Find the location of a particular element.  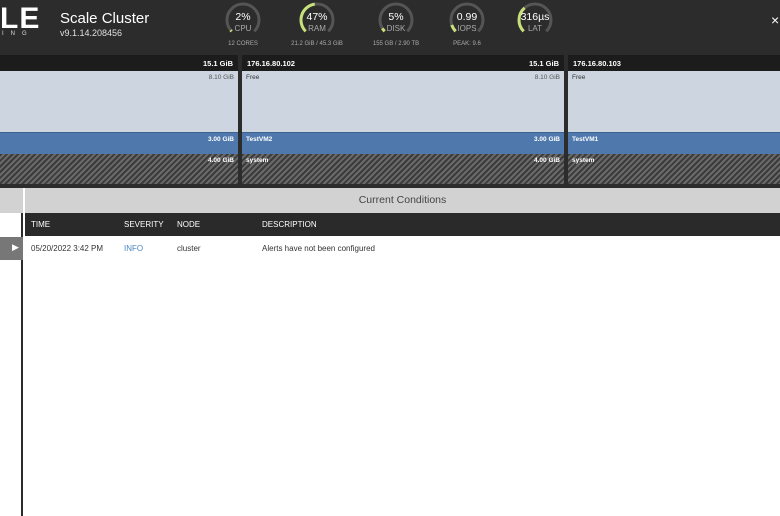

system-memory-segment: system is located at coordinates (674, 169).